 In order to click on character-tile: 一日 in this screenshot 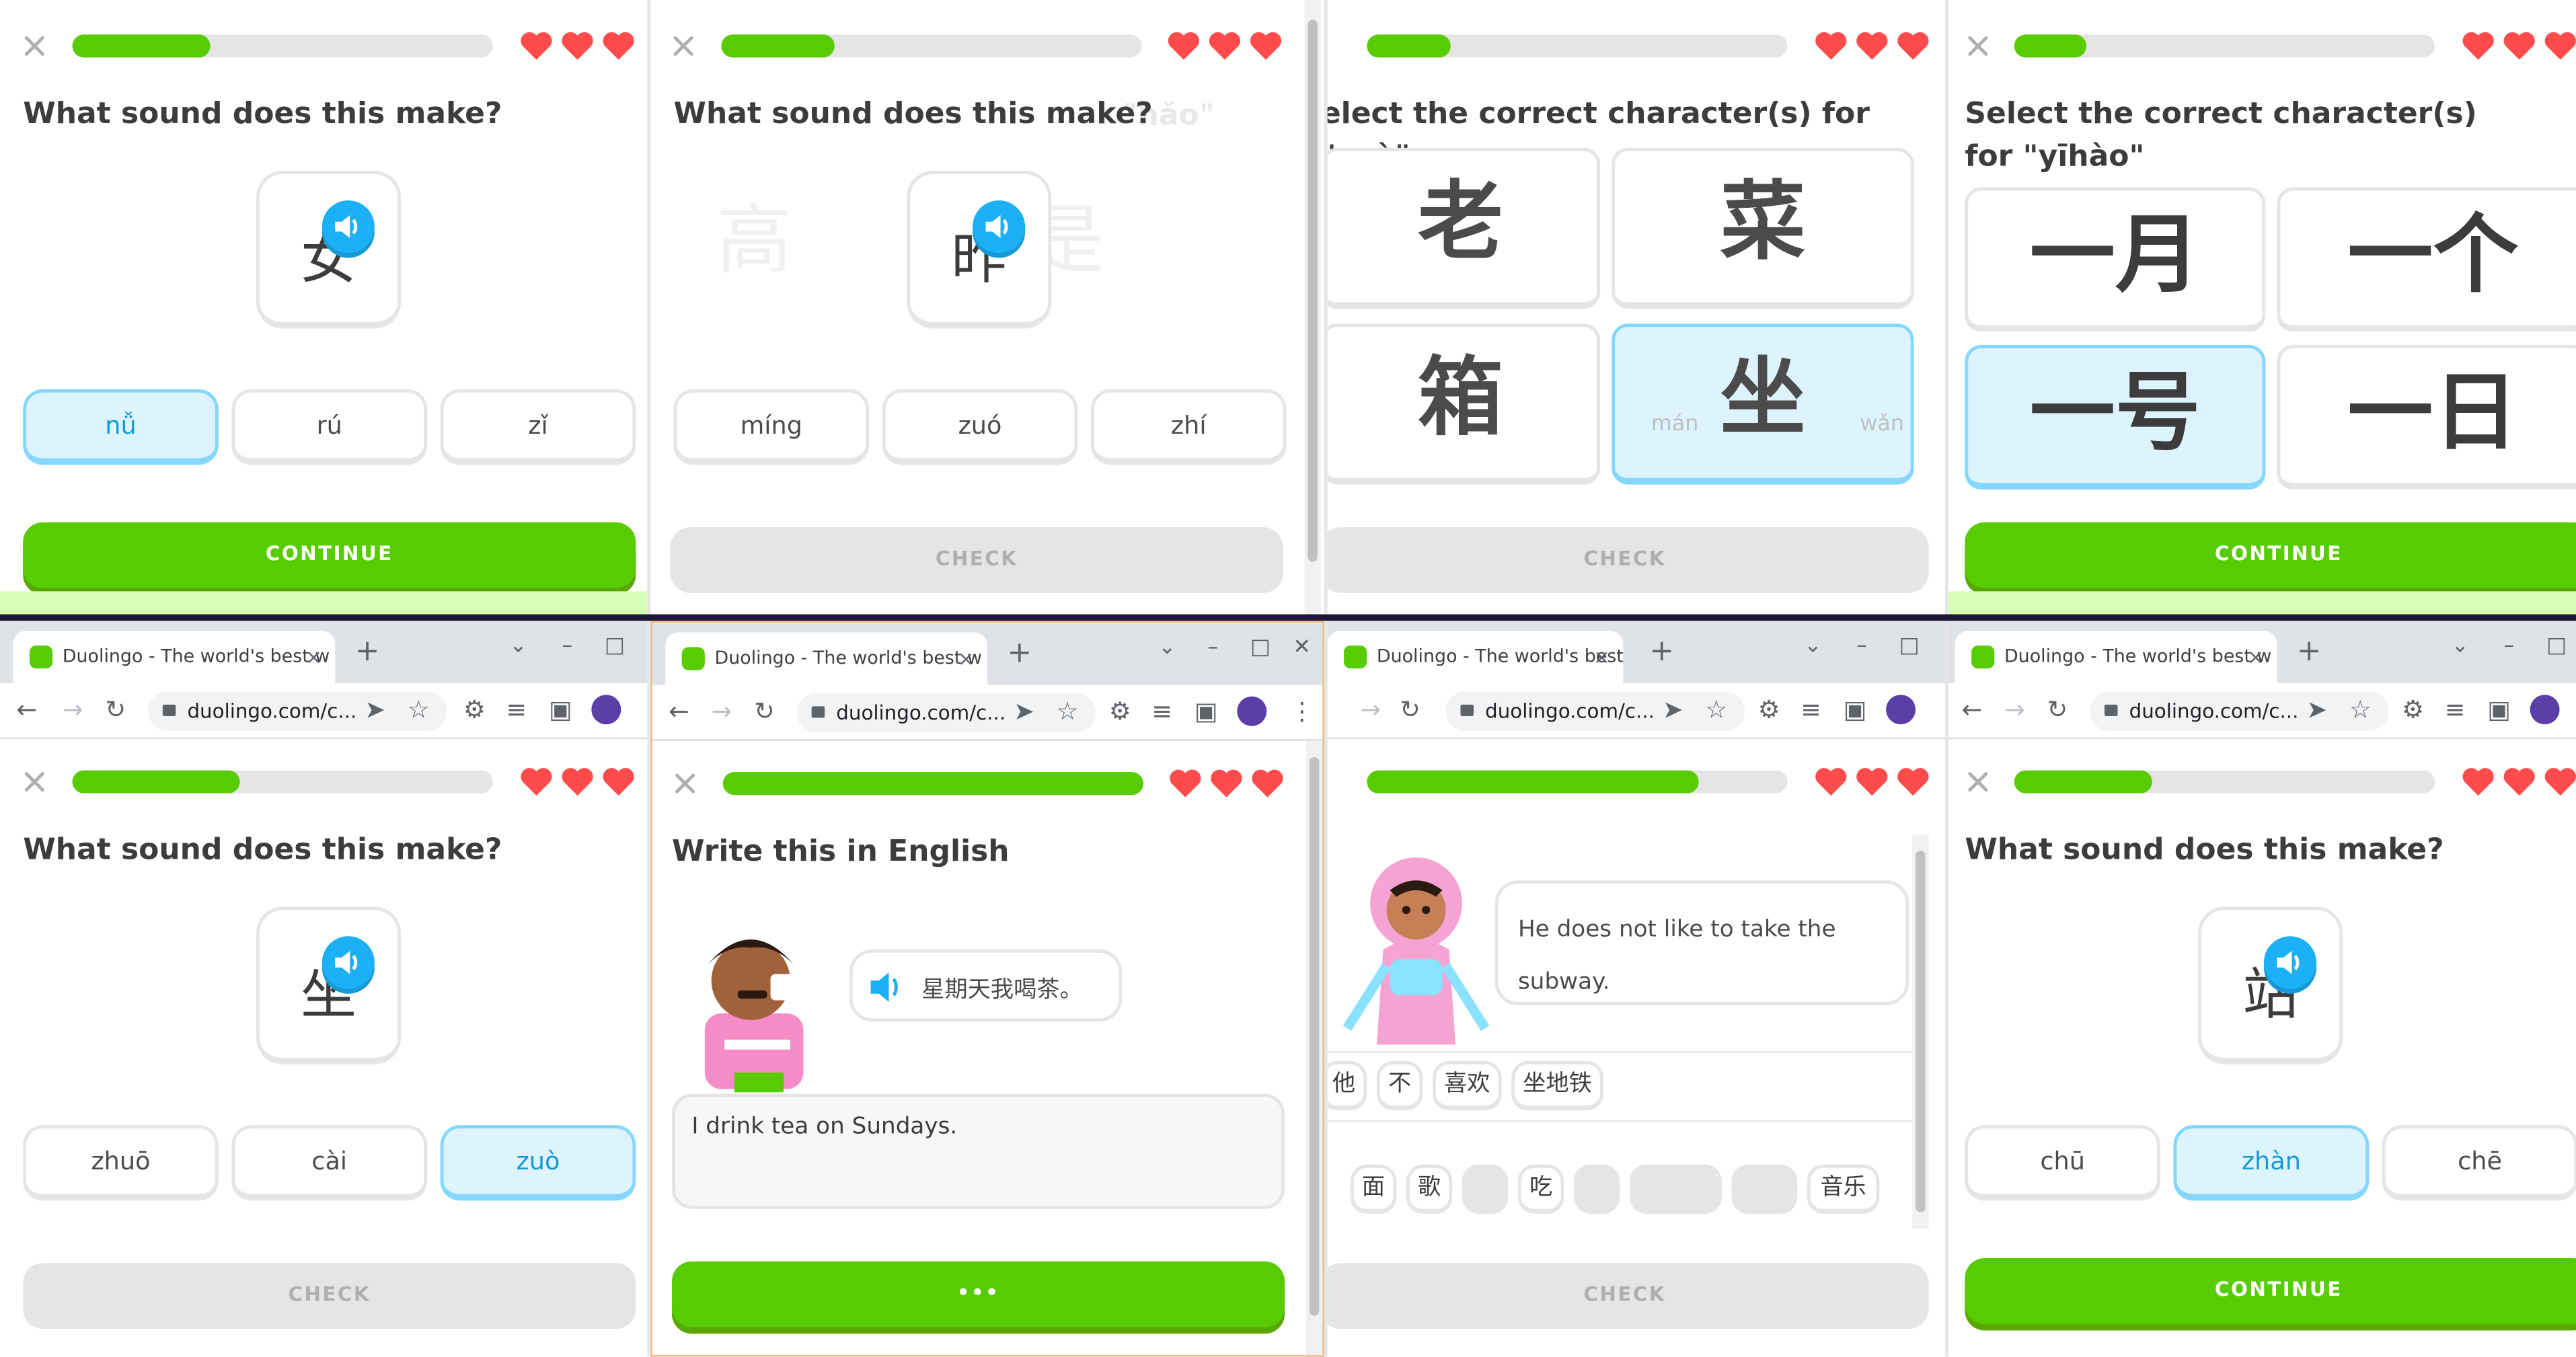, I will do `click(2426, 417)`.